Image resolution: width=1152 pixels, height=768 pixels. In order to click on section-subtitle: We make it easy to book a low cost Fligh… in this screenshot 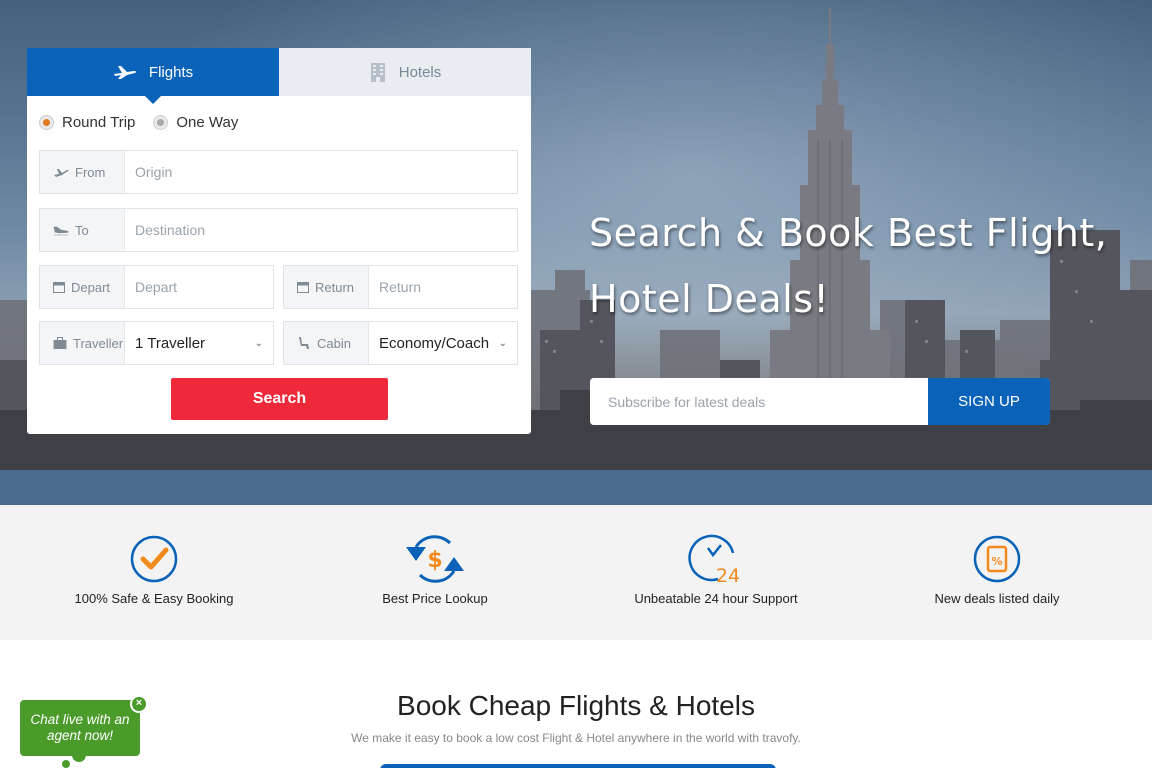, I will do `click(576, 738)`.